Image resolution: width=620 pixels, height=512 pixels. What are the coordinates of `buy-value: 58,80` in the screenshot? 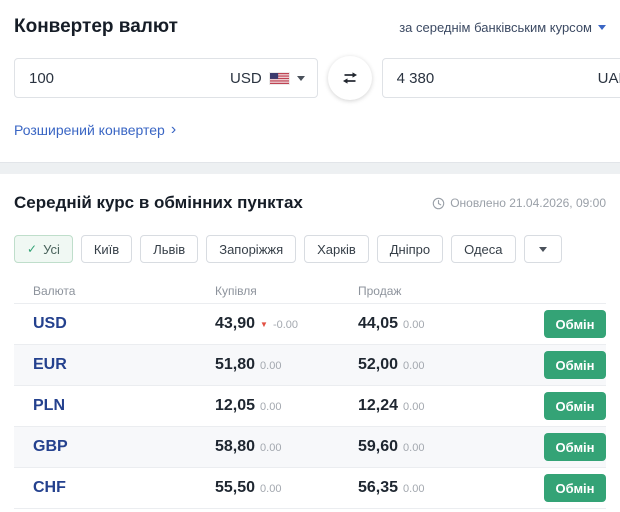 It's located at (235, 446).